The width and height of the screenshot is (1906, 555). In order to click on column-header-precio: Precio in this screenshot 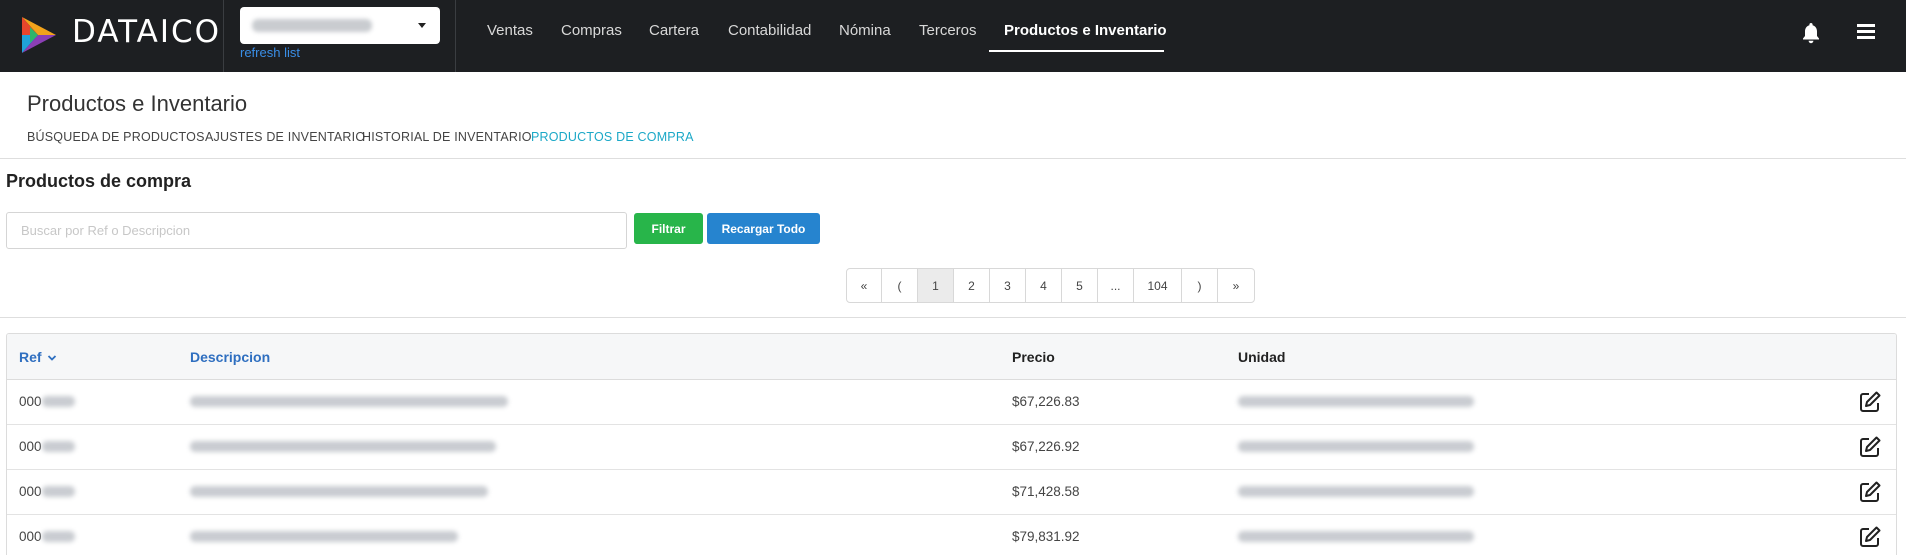, I will do `click(1033, 357)`.